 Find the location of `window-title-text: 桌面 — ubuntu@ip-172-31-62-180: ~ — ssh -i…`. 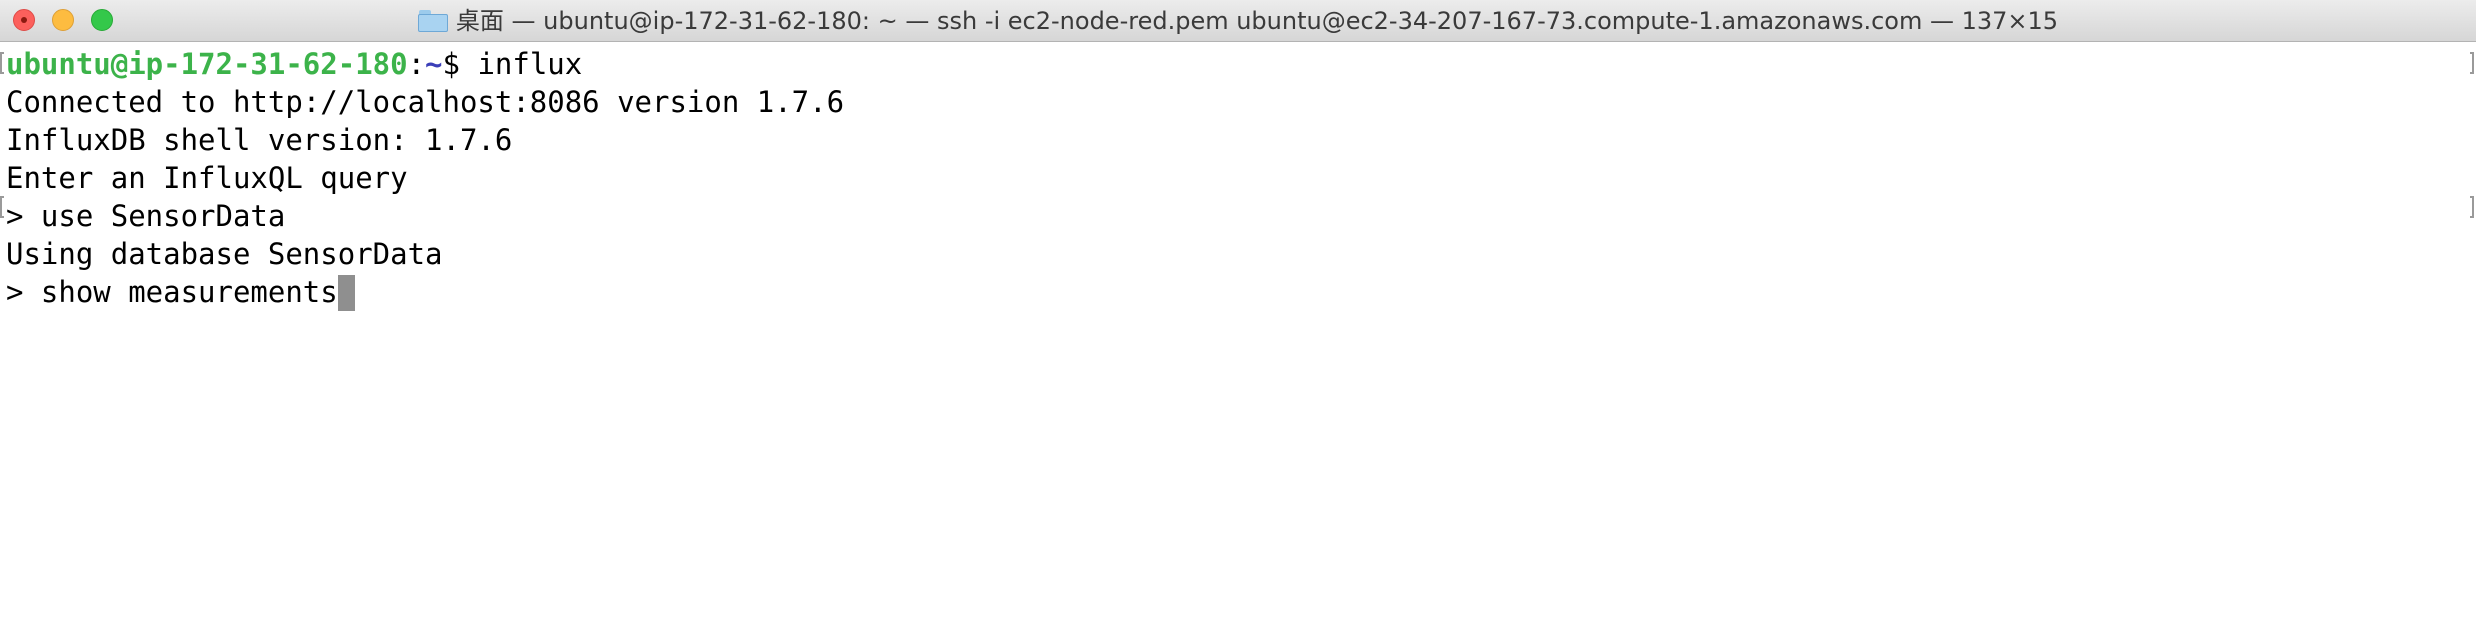

window-title-text: 桌面 — ubuntu@ip-172-31-62-180: ~ — ssh -i… is located at coordinates (1257, 21).